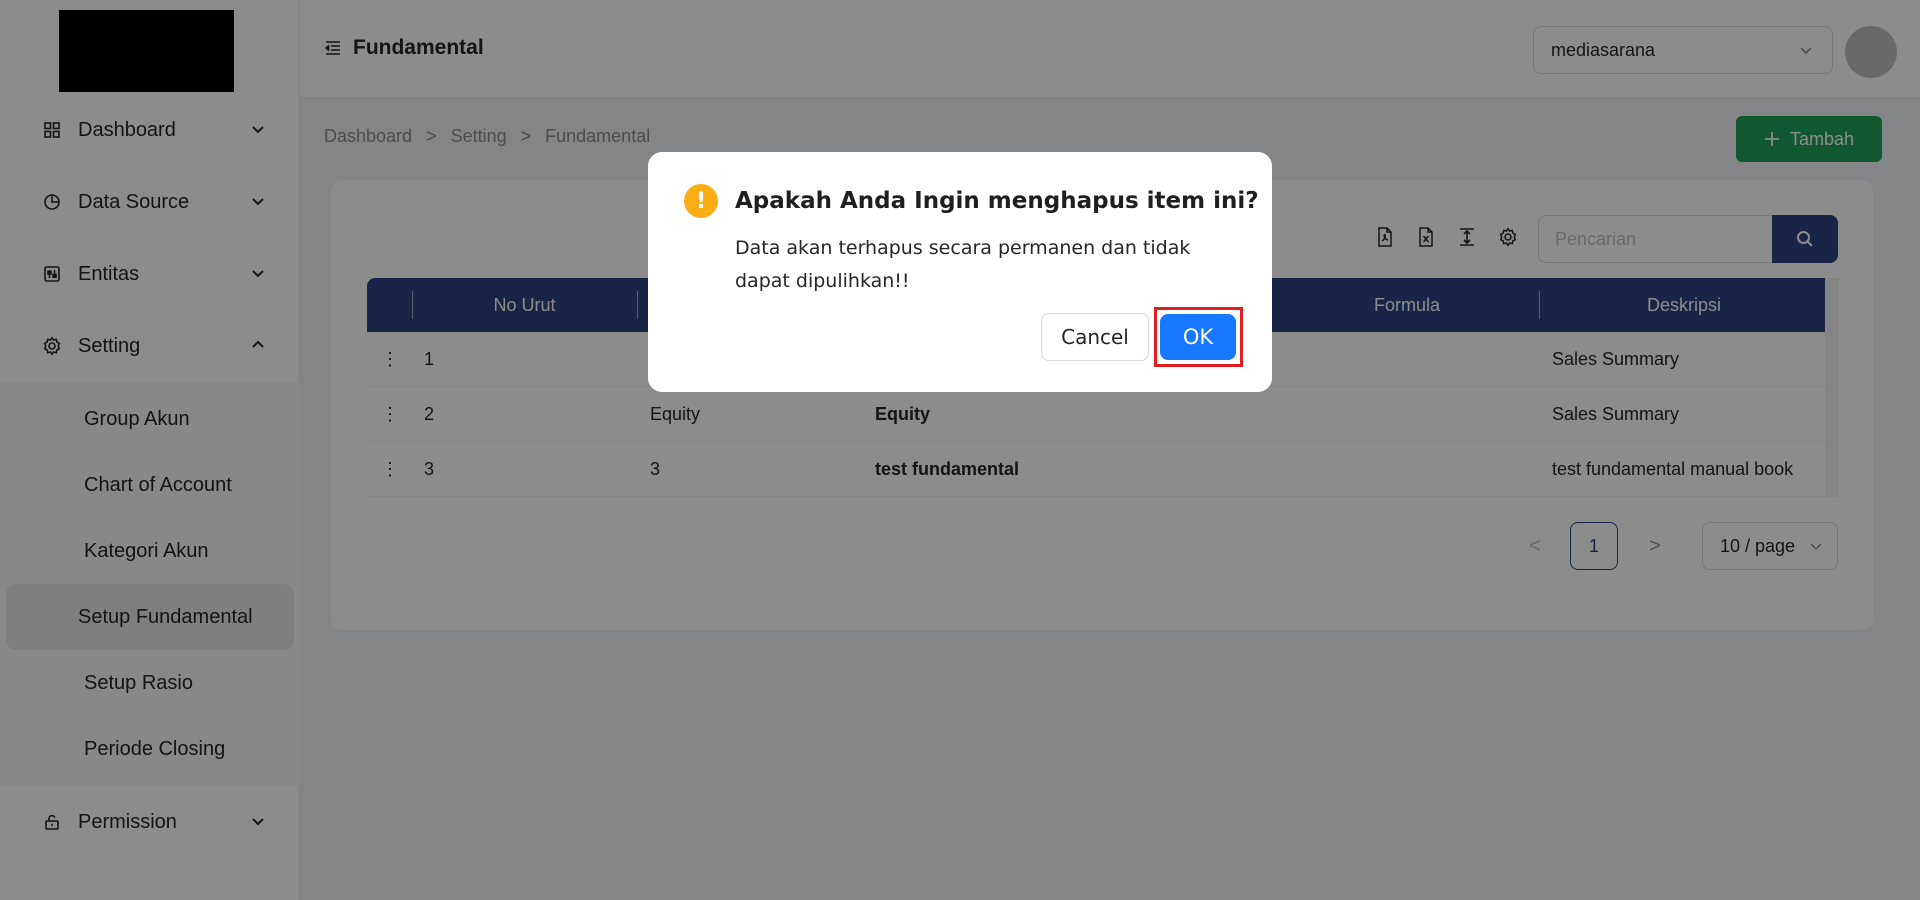  I want to click on ok-button: OK, so click(1198, 337).